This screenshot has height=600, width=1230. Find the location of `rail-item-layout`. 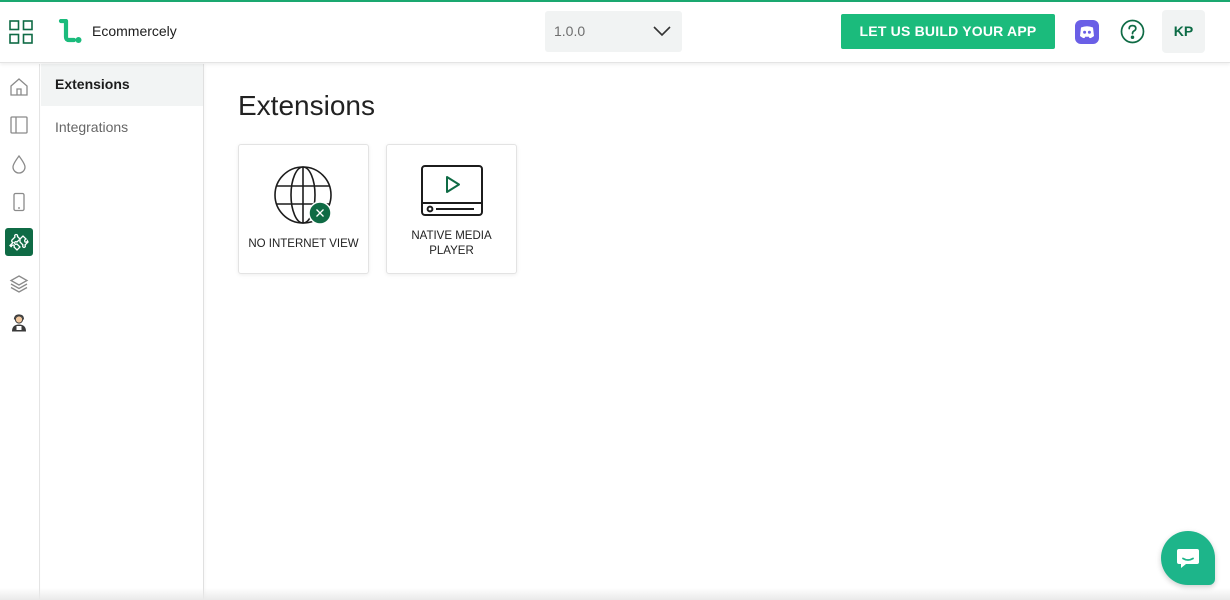

rail-item-layout is located at coordinates (19, 125).